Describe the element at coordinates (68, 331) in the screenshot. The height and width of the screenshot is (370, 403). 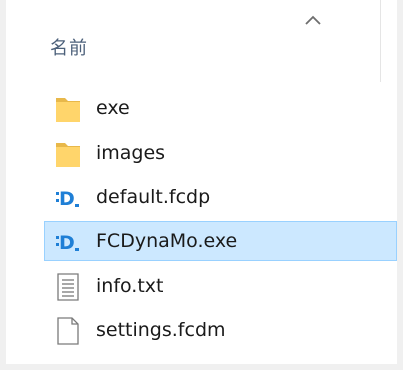
I see `blank-file-icon` at that location.